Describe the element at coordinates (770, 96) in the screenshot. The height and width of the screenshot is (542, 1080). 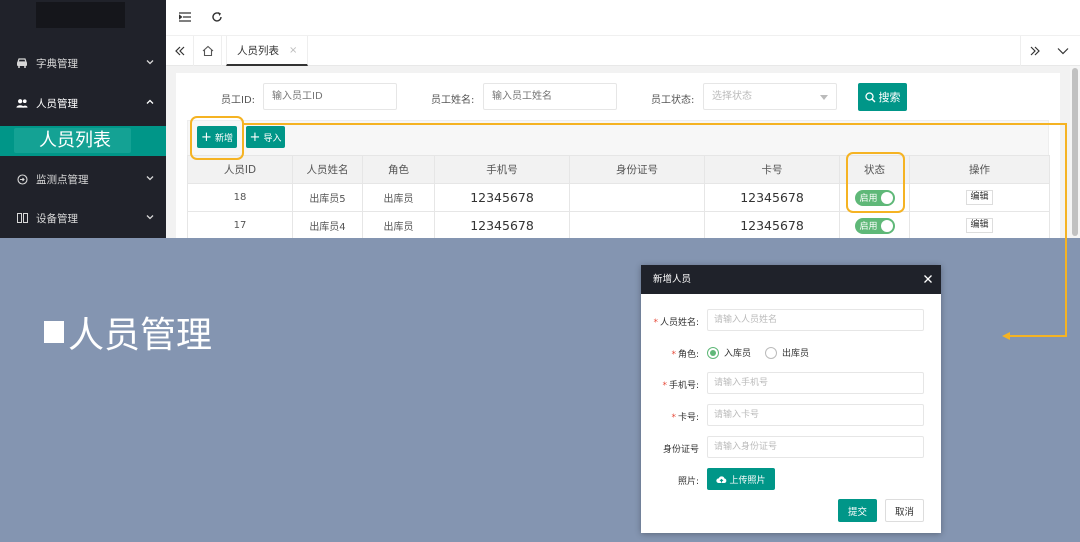
I see `employee-status-select: 选择状态` at that location.